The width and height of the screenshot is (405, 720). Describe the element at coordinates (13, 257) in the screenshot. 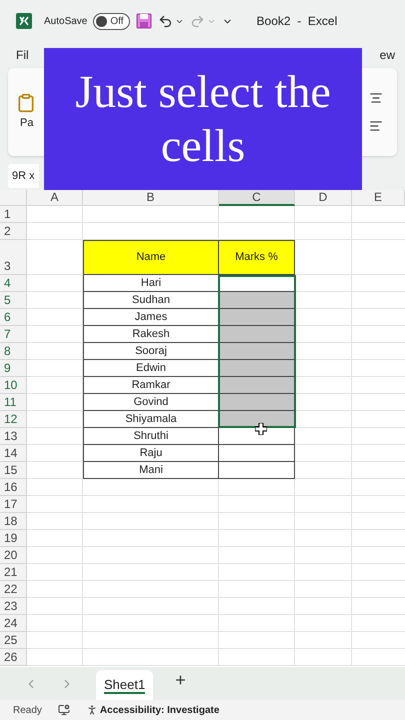

I see `row-header: 3` at that location.